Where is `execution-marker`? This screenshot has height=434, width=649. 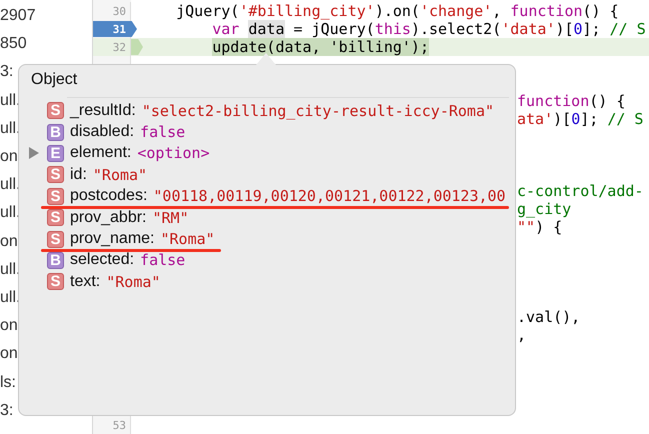 execution-marker is located at coordinates (137, 47).